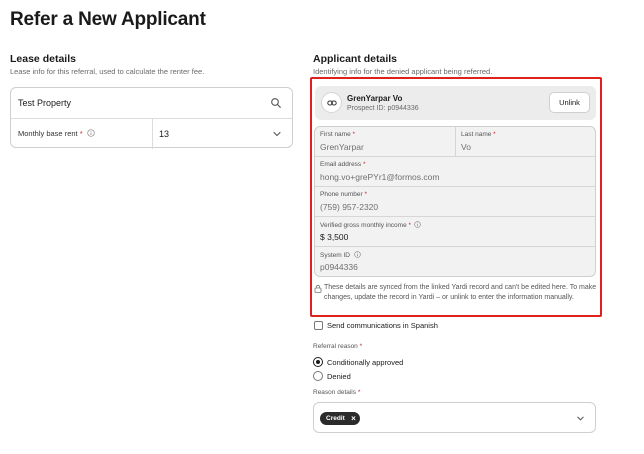 The width and height of the screenshot is (644, 454). Describe the element at coordinates (365, 362) in the screenshot. I see `radio-label: Conditionally approved` at that location.